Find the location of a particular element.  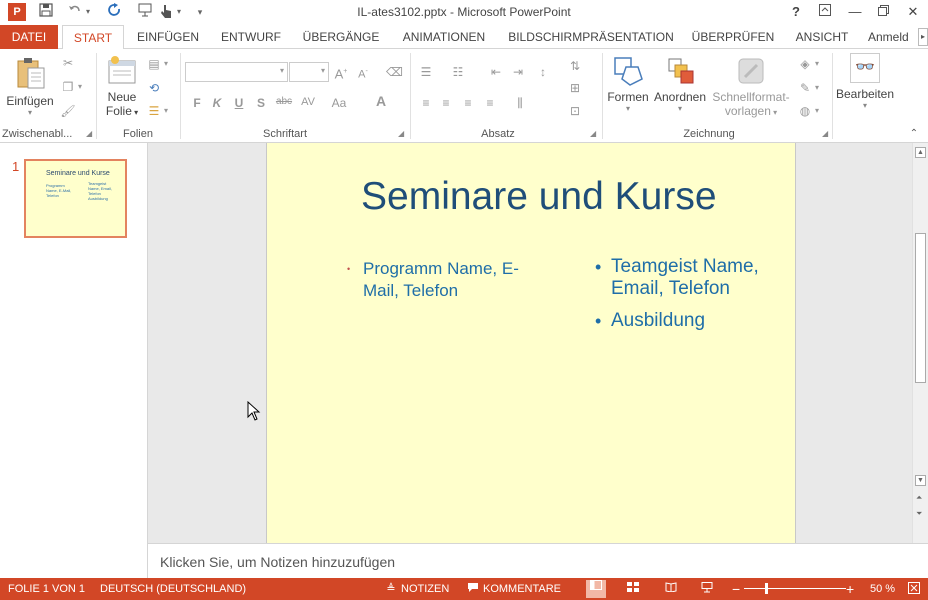

tab-file: DATEI is located at coordinates (29, 37).